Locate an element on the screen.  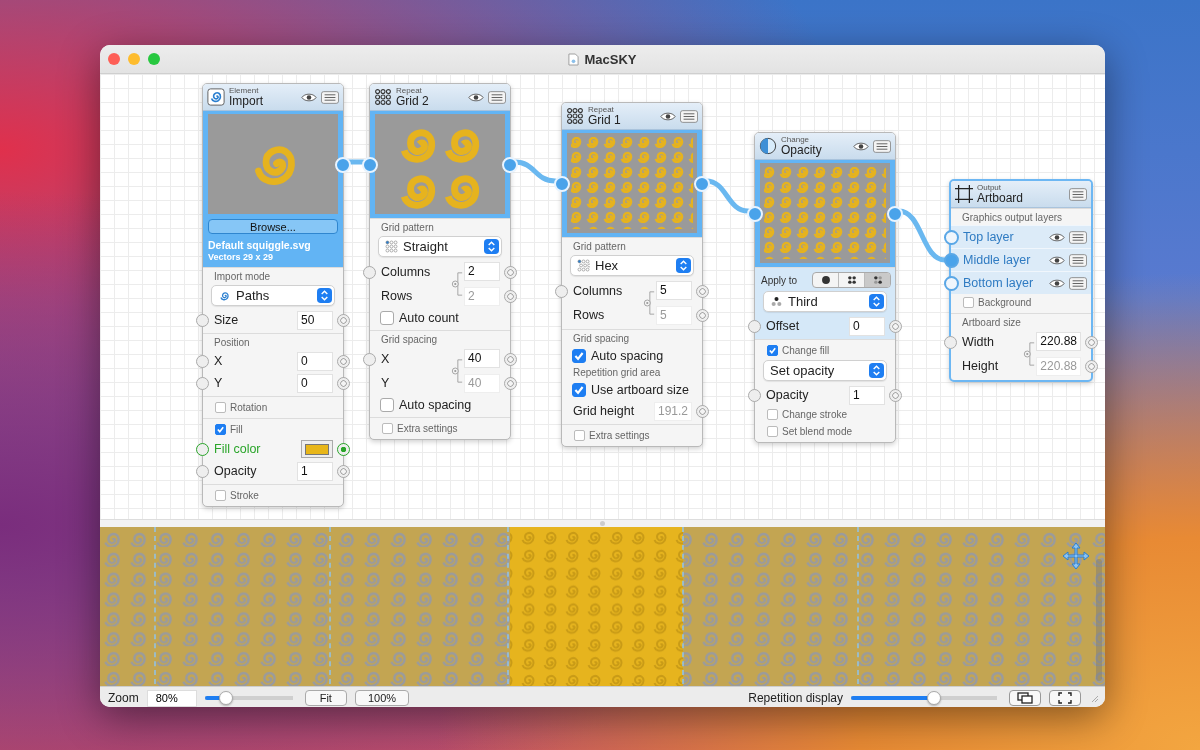
file-info: Vectors 29 x 29 is located at coordinates (241, 257).